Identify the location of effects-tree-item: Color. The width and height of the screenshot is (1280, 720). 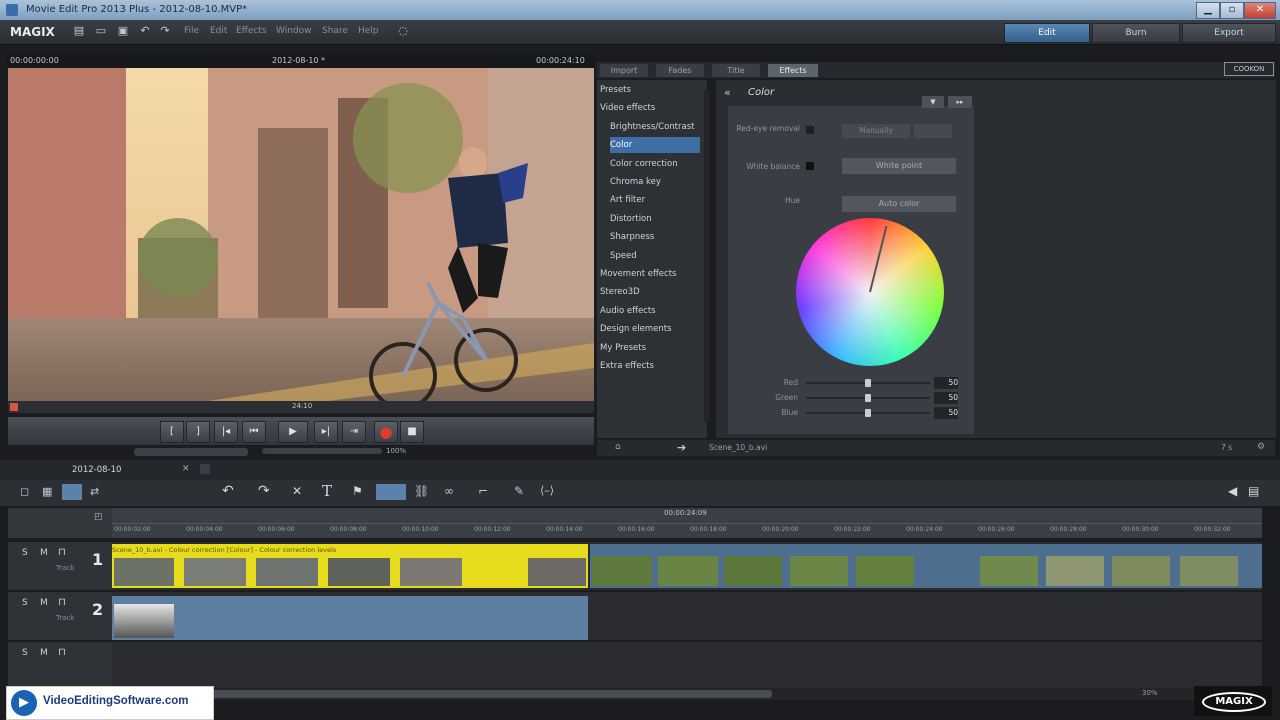
(655, 145).